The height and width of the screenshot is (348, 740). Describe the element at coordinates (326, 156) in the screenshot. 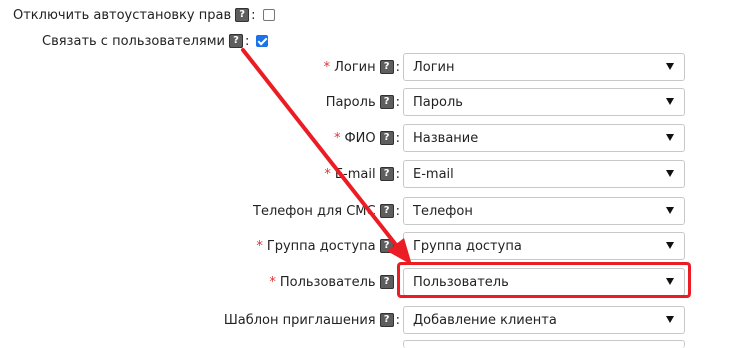

I see `annotation-arrow` at that location.